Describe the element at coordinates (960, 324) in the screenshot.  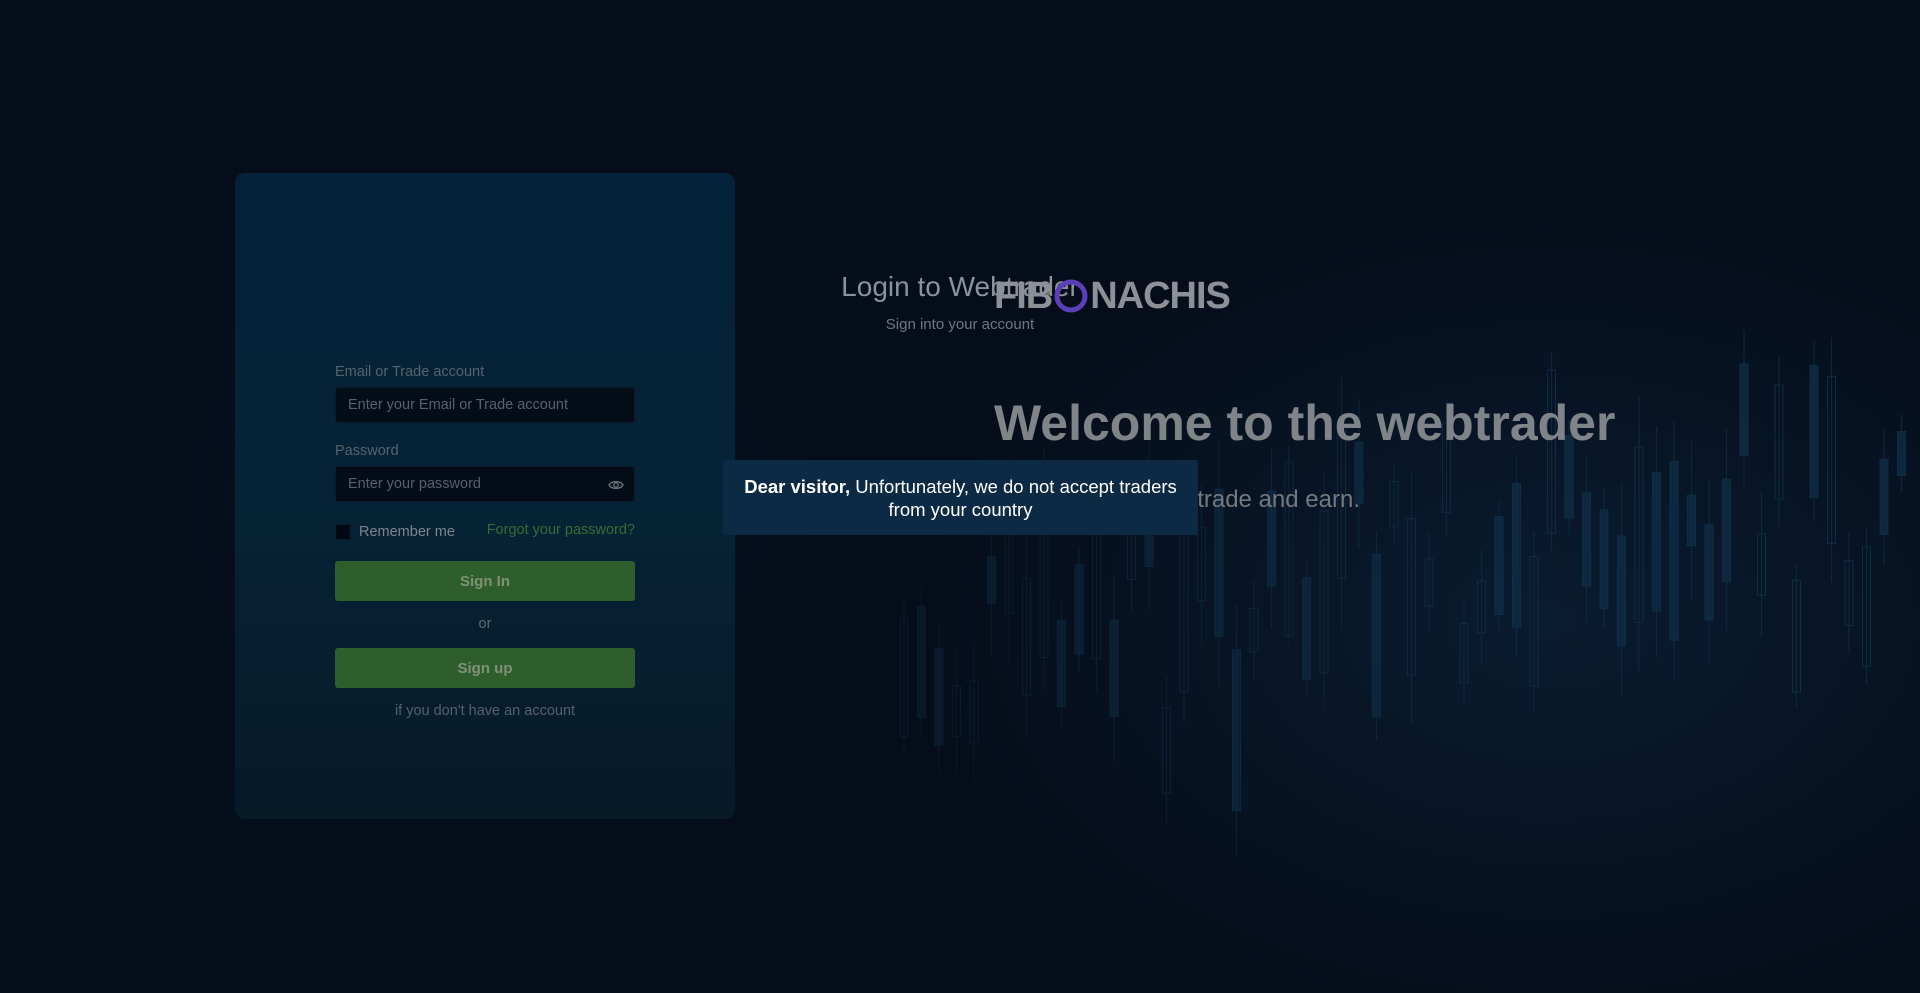
I see `login-subtitle: Sign into your account` at that location.